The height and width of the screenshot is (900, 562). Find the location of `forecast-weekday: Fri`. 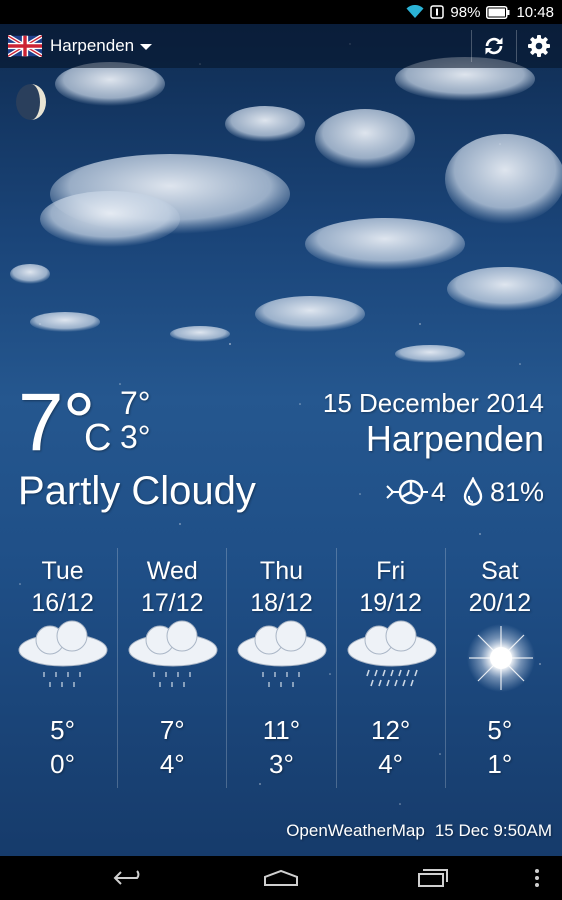

forecast-weekday: Fri is located at coordinates (391, 571).